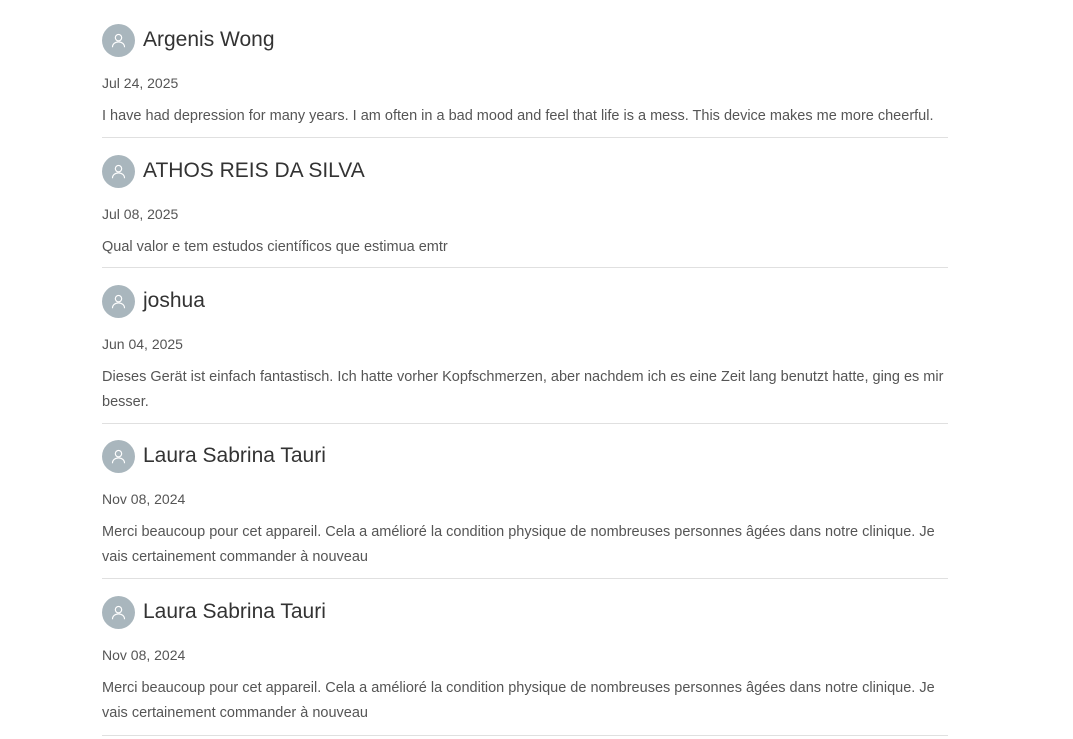 The height and width of the screenshot is (739, 1073). What do you see at coordinates (525, 40) in the screenshot?
I see `review-header: Argenis Wong` at bounding box center [525, 40].